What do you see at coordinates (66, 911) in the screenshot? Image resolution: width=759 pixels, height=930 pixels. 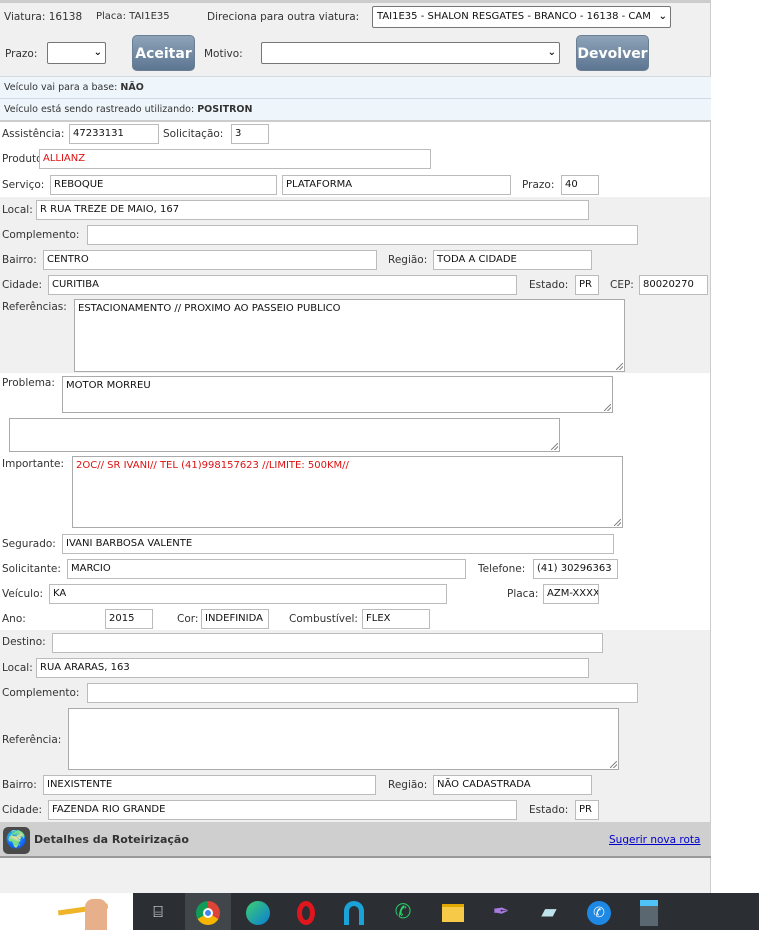 I see `pencil-hand-icon` at bounding box center [66, 911].